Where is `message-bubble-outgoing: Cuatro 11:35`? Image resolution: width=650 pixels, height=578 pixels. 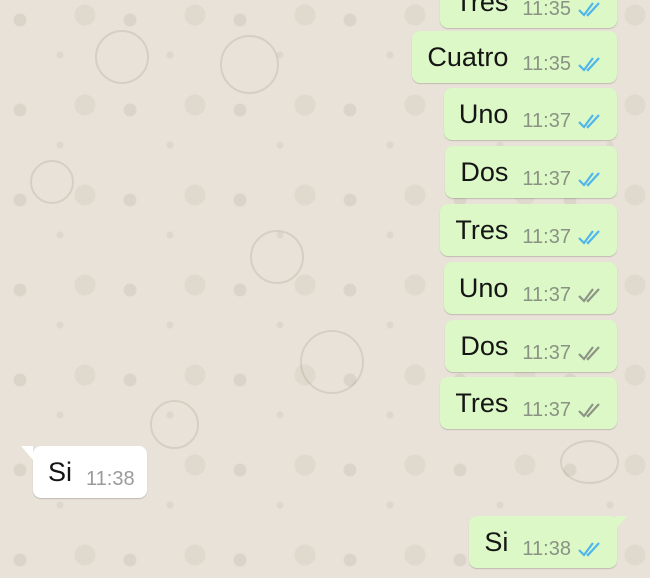 message-bubble-outgoing: Cuatro 11:35 is located at coordinates (514, 57).